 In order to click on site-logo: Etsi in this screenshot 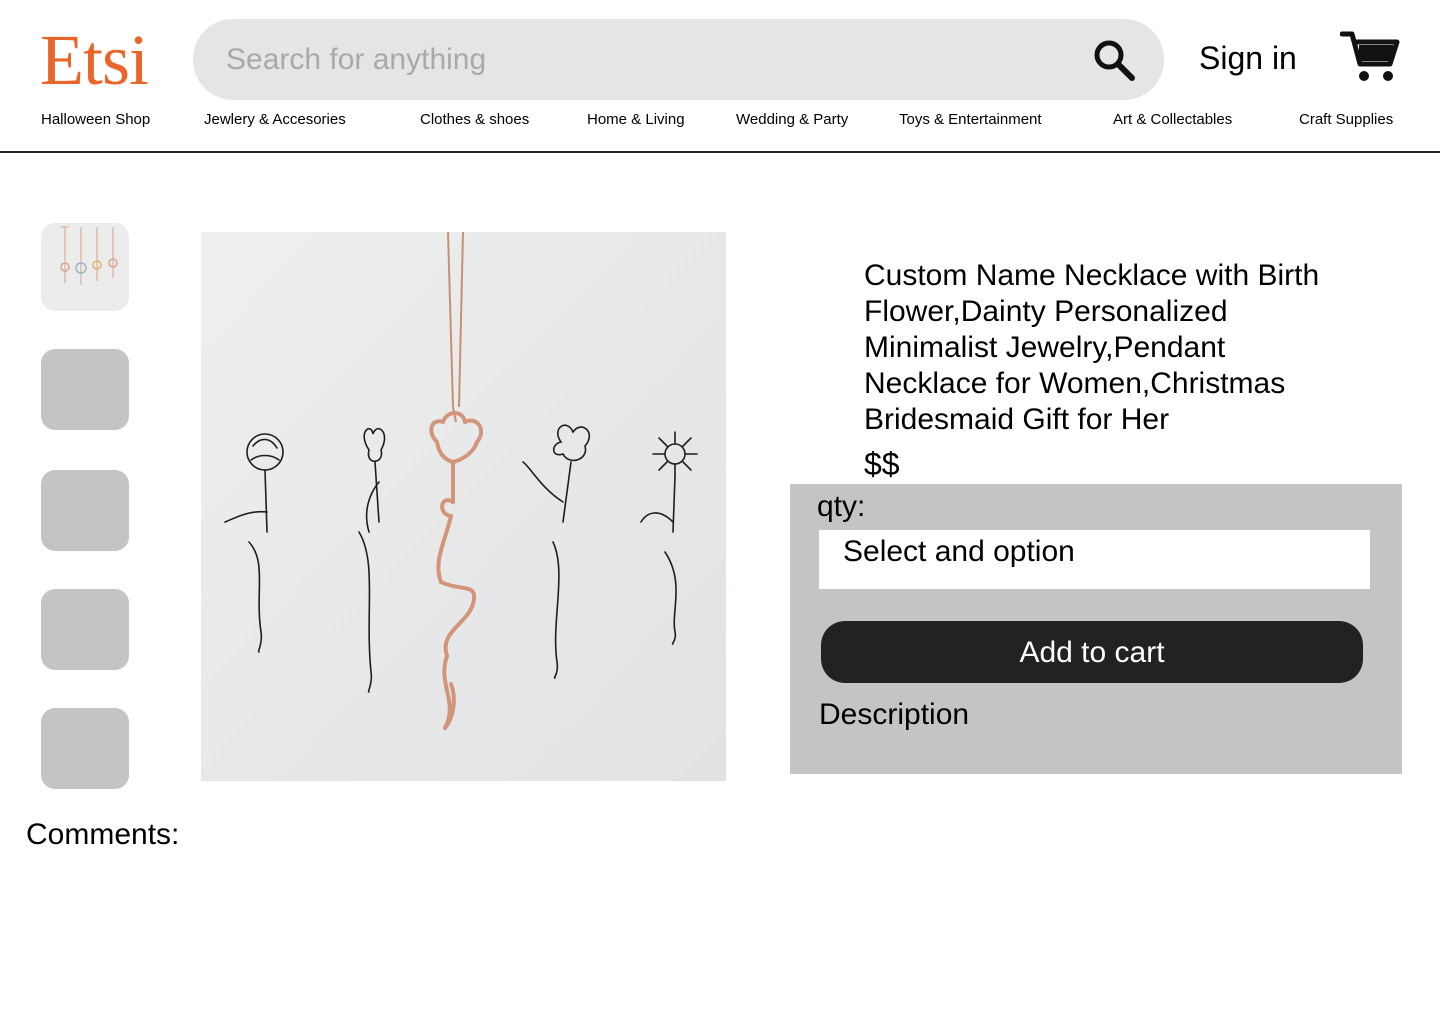, I will do `click(94, 60)`.